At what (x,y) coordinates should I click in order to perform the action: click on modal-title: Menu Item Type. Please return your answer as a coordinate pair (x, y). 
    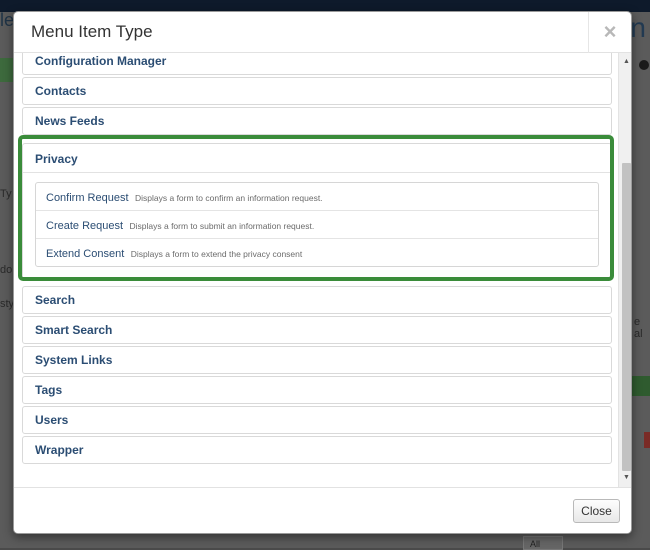
    Looking at the image, I should click on (92, 31).